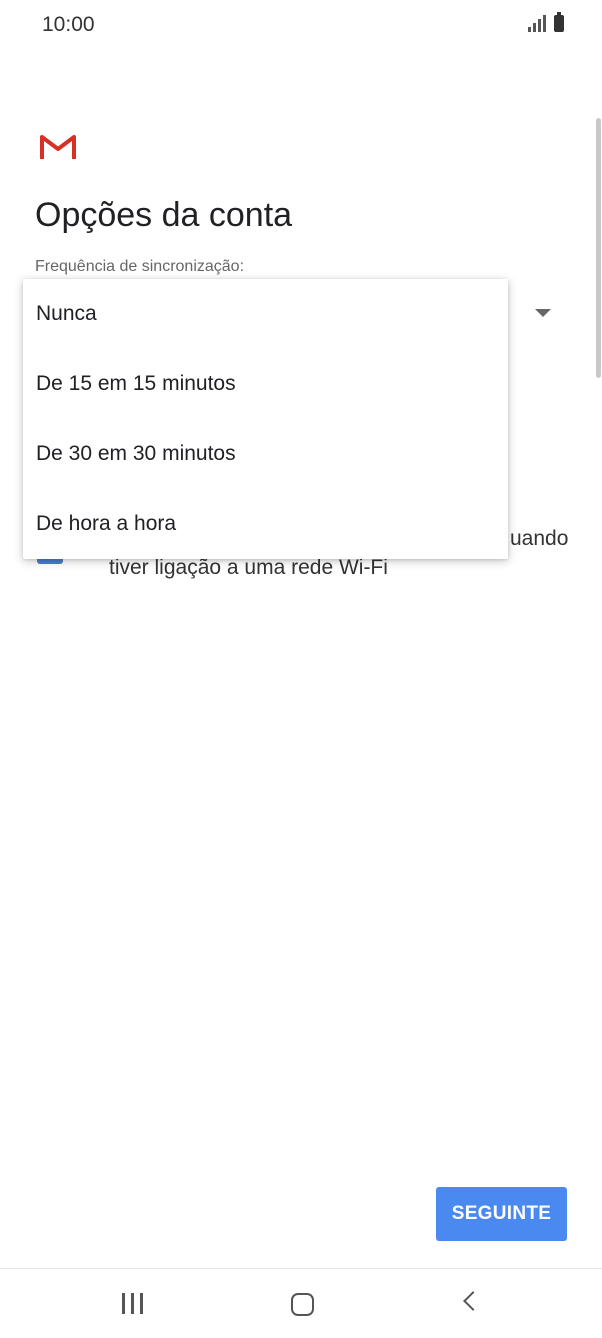 This screenshot has width=602, height=1338. I want to click on gmail-logo, so click(58, 147).